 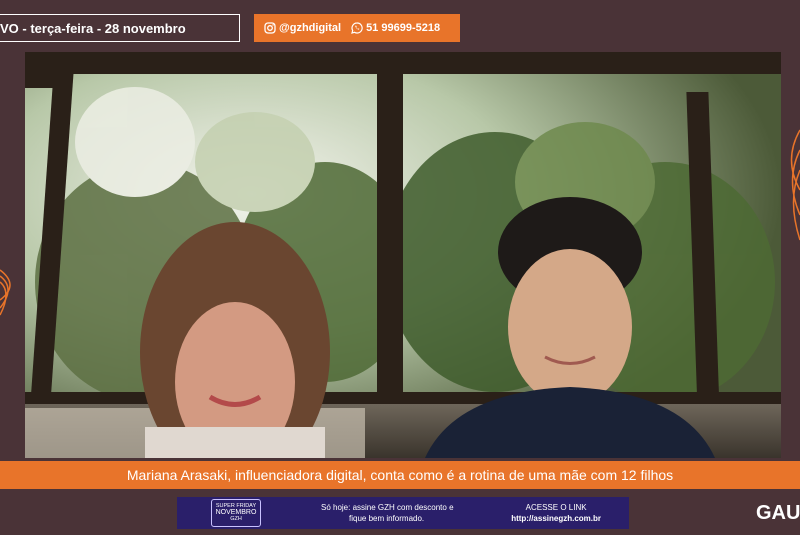 I want to click on social-contacts: @gzhdigital 51 99699-5218, so click(x=357, y=28).